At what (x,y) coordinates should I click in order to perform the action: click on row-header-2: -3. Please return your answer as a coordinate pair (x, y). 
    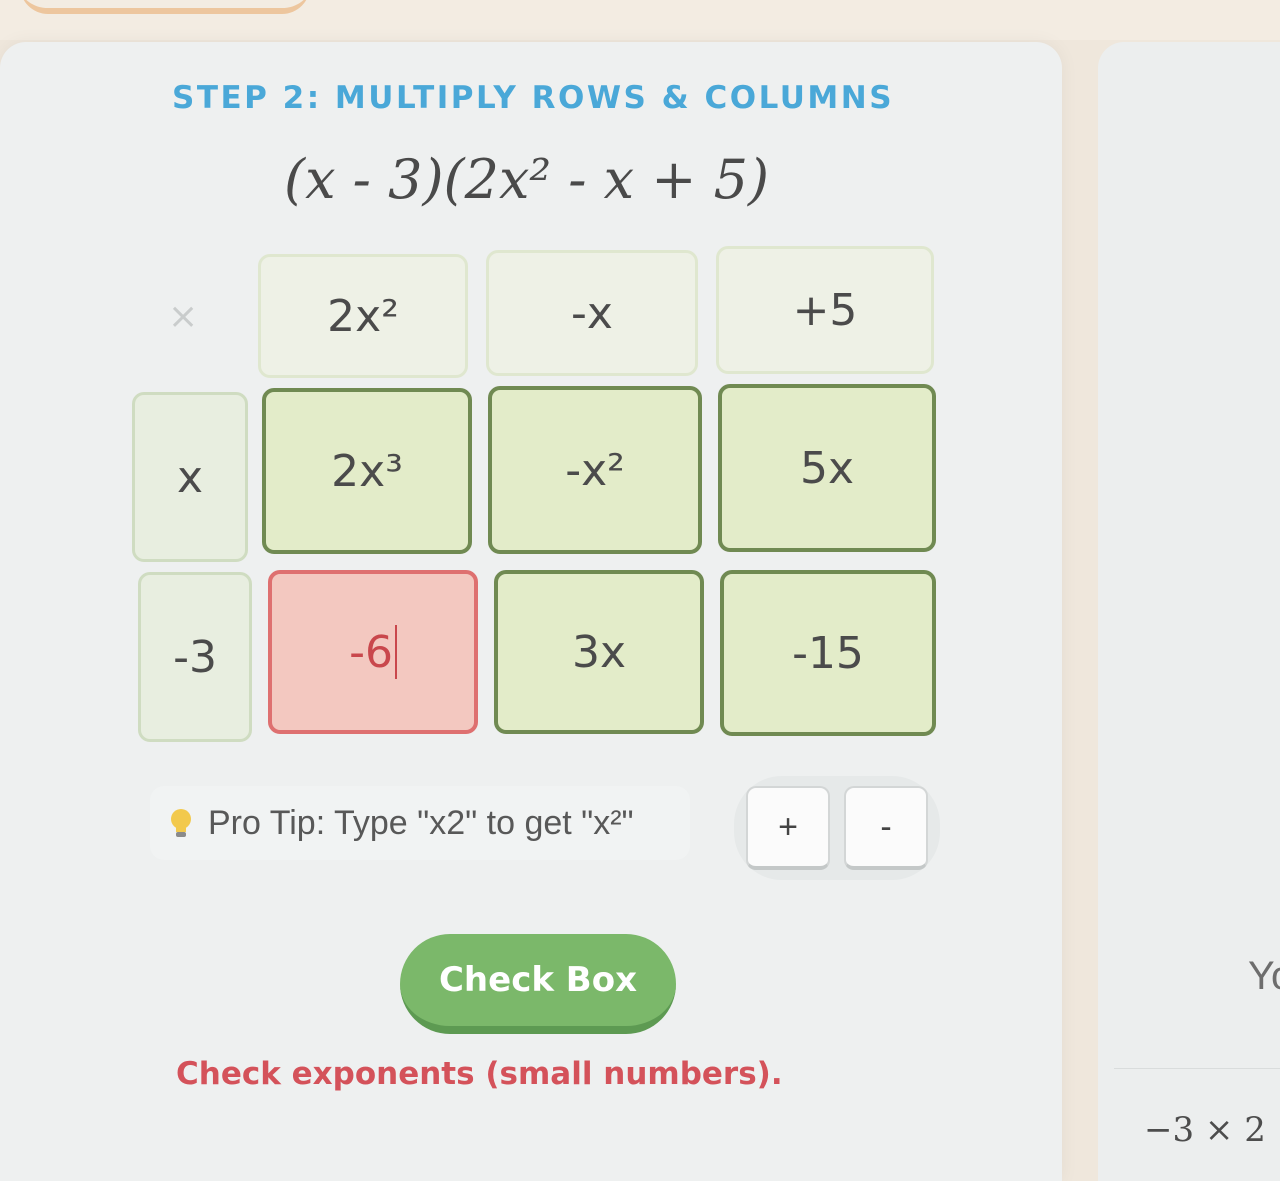
    Looking at the image, I should click on (195, 657).